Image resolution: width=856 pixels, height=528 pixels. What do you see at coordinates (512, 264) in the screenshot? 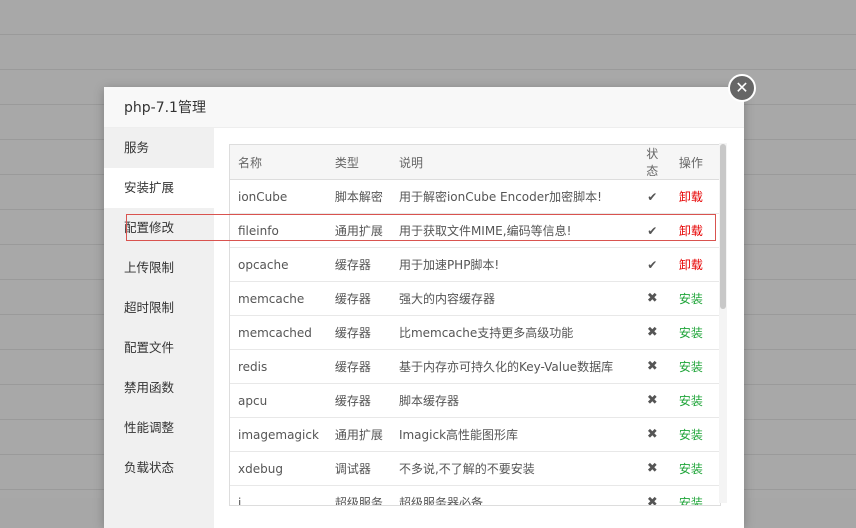
I see `ext-desc: 用于加速PHP脚本!` at bounding box center [512, 264].